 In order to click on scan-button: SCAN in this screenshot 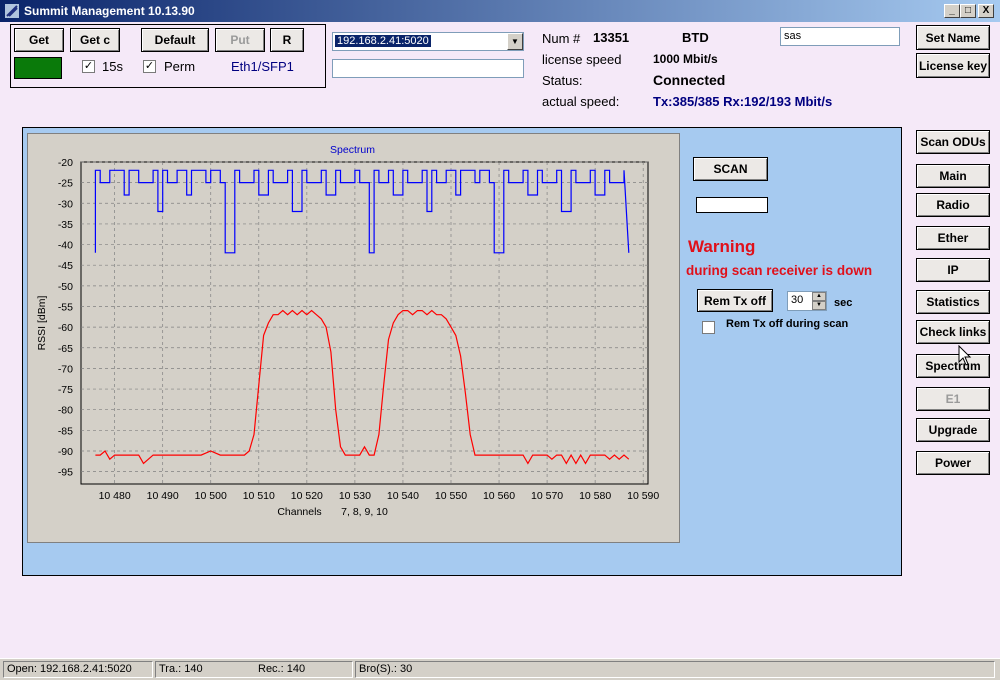, I will do `click(730, 169)`.